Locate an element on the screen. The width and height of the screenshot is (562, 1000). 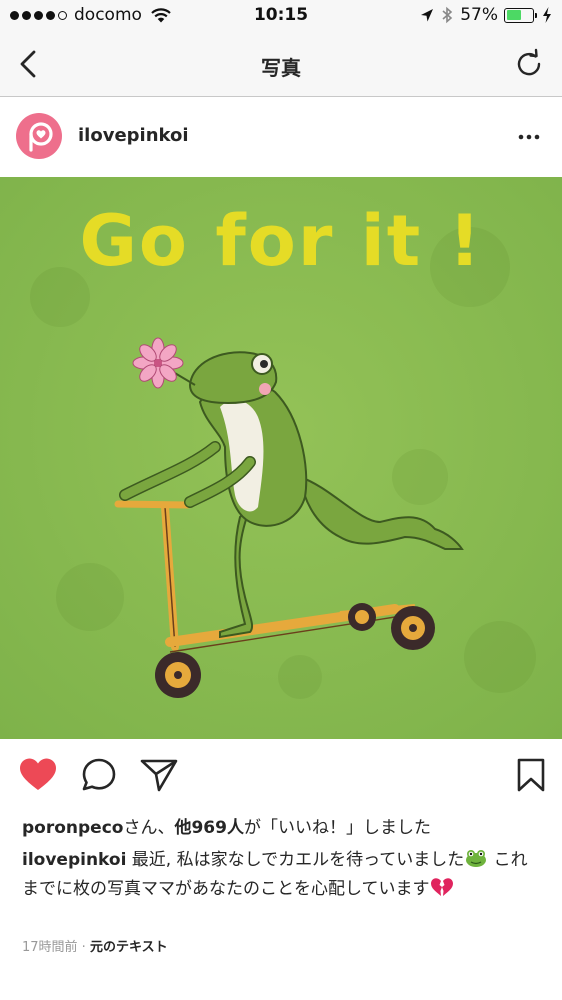
navigation-bar: 写真 is located at coordinates (281, 64).